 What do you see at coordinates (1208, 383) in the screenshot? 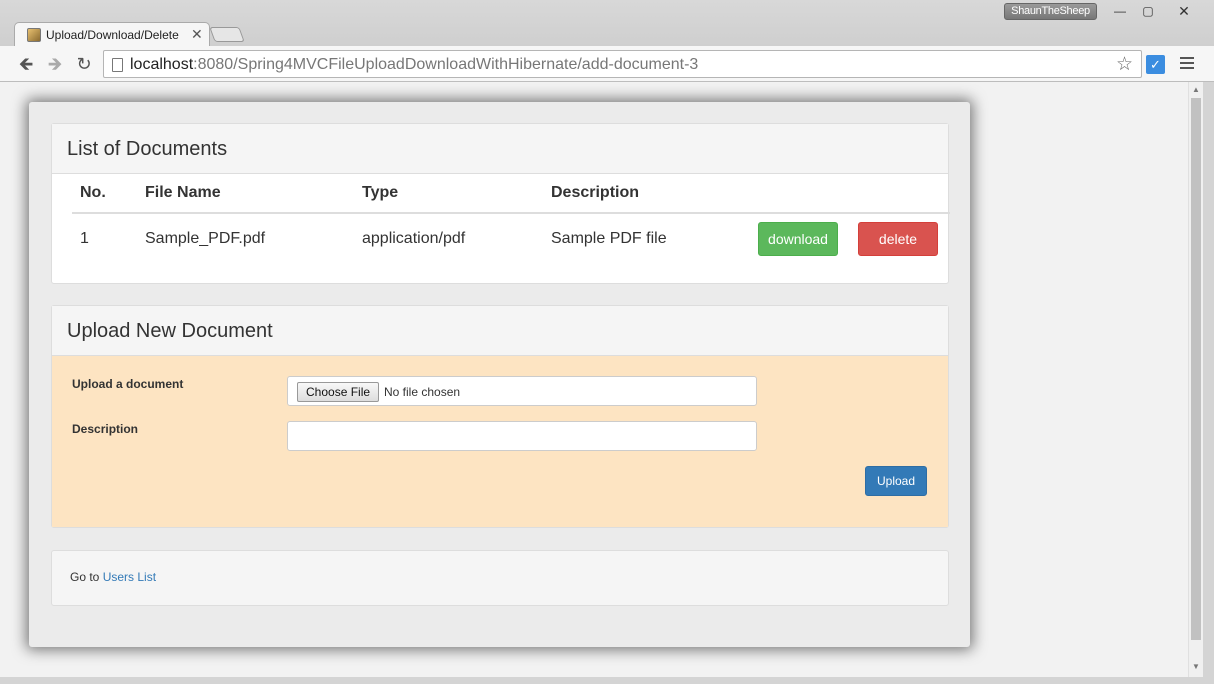
I see `window-frame-right` at bounding box center [1208, 383].